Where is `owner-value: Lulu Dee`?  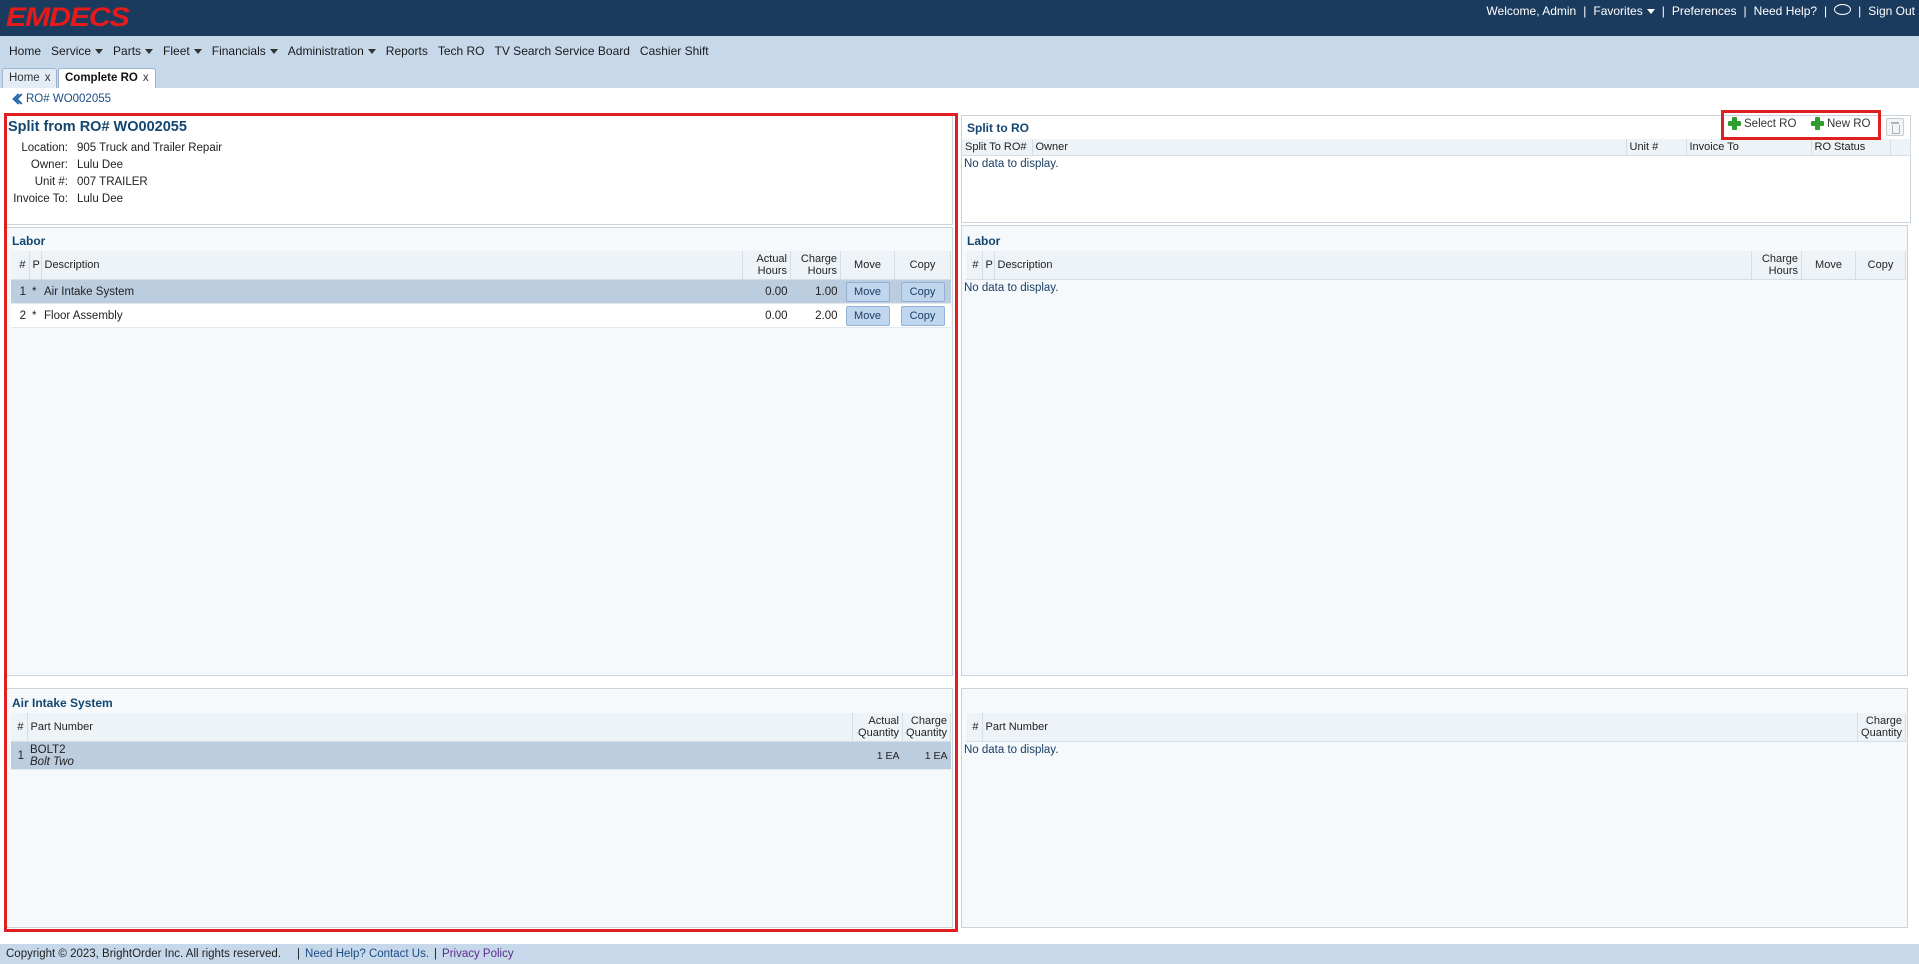 owner-value: Lulu Dee is located at coordinates (100, 165).